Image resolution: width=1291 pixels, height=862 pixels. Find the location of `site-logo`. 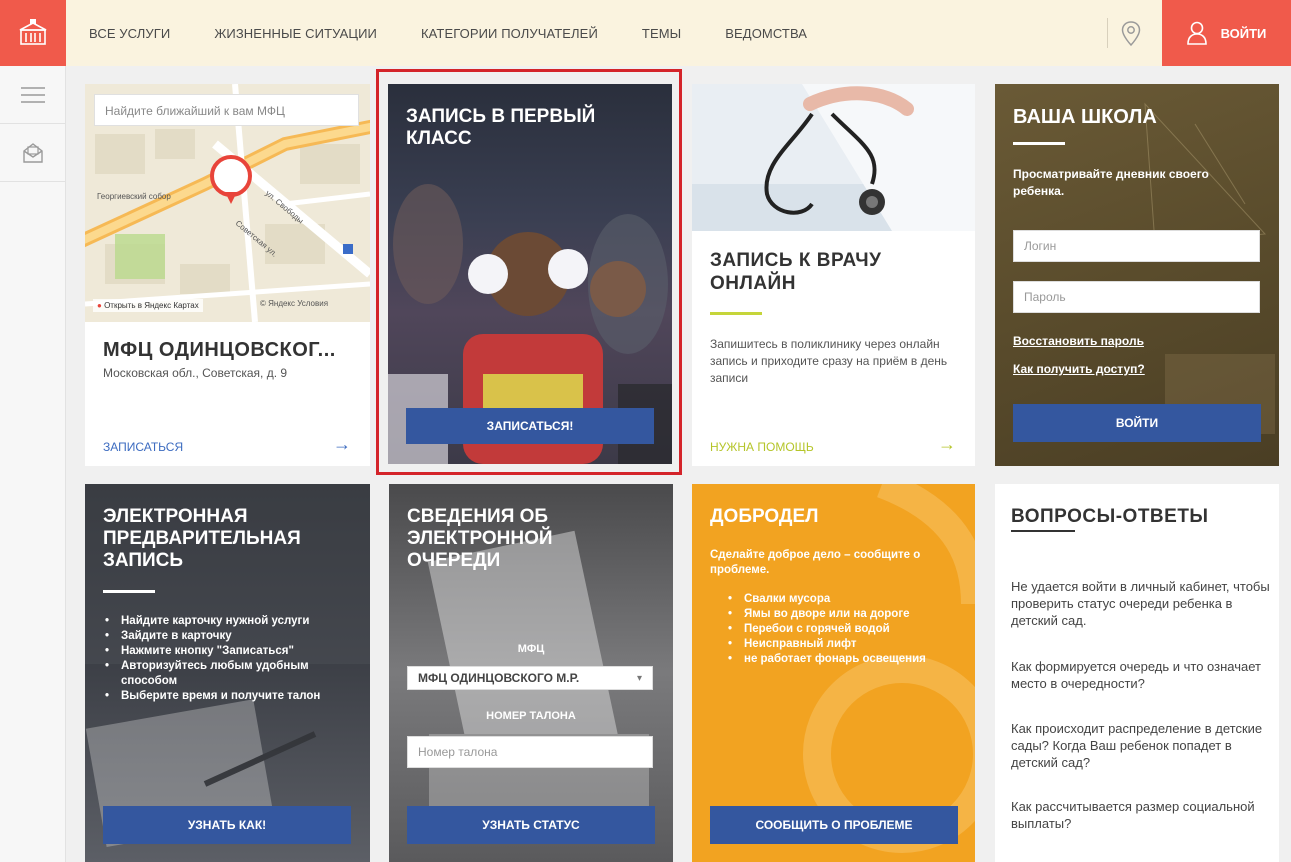

site-logo is located at coordinates (33, 33).